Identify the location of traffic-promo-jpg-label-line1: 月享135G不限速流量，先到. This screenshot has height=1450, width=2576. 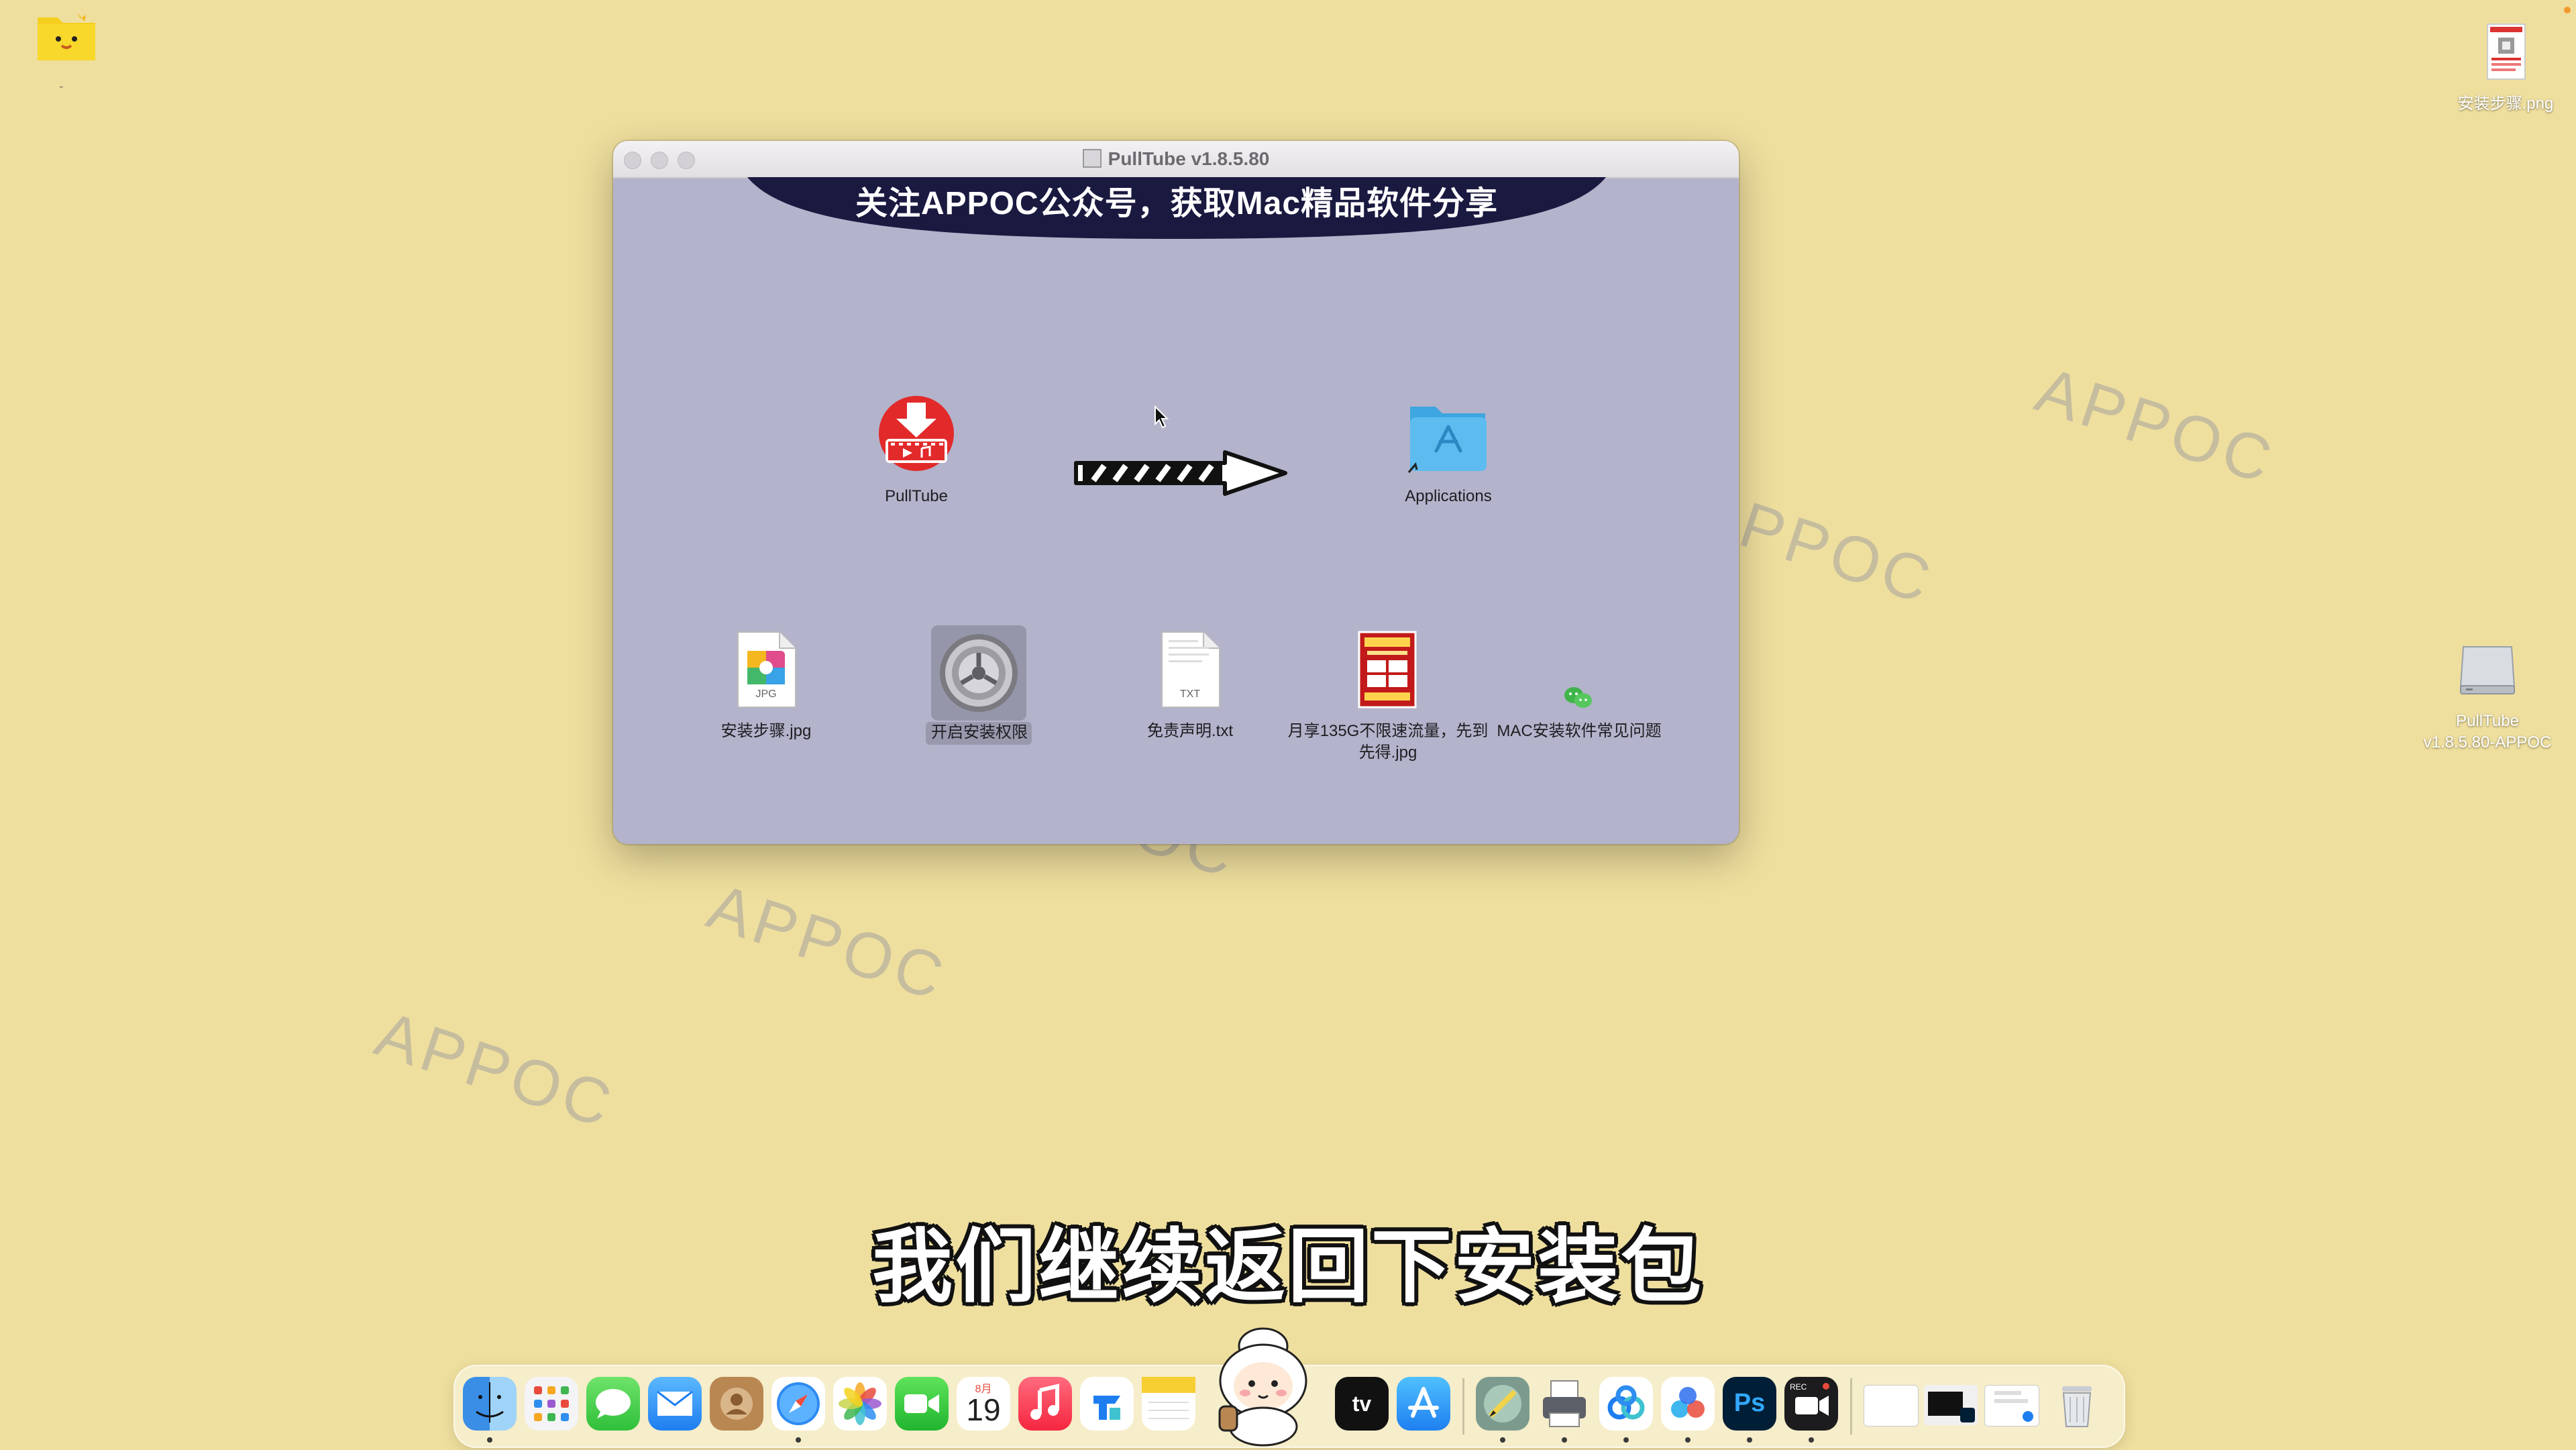
(1388, 731).